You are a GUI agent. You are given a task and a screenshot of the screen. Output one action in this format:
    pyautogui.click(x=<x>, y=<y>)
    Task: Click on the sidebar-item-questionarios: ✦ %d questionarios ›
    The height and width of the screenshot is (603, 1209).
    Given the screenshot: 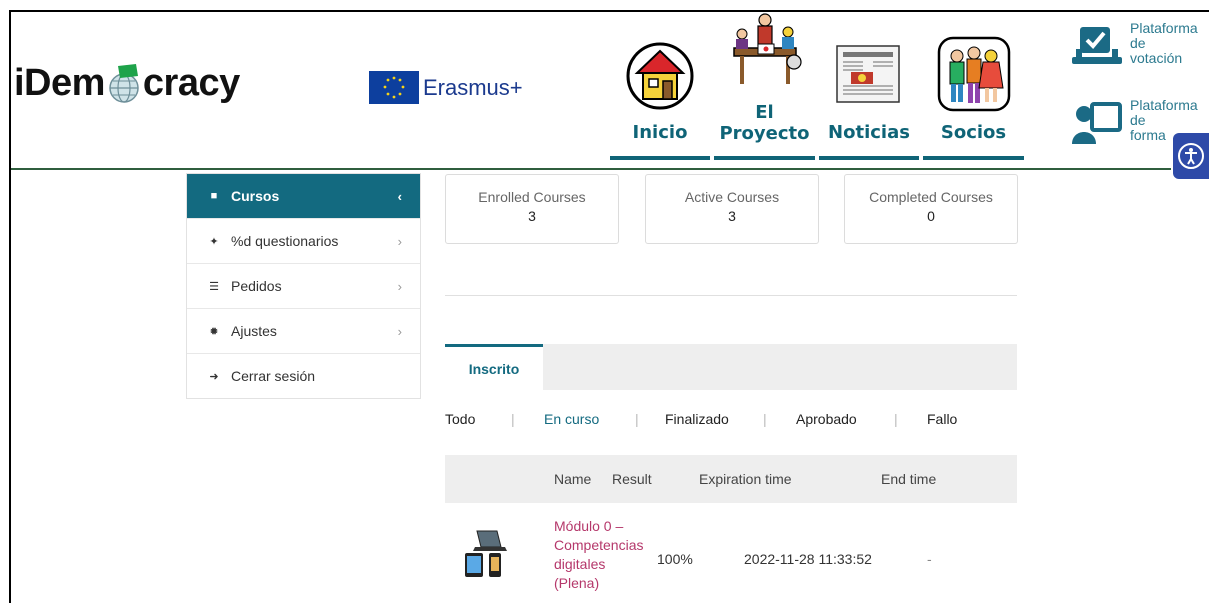 What is the action you would take?
    pyautogui.click(x=303, y=241)
    